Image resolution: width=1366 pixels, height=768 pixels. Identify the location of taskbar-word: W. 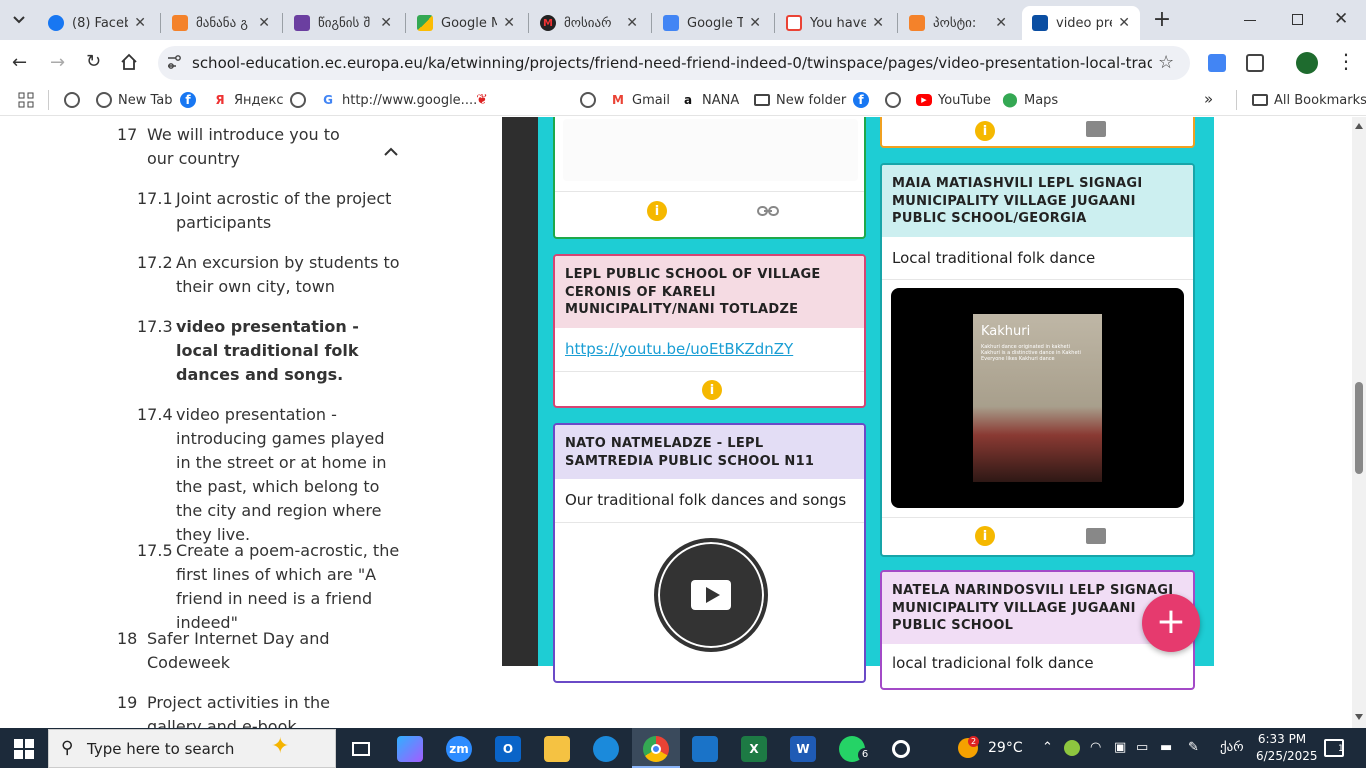
(803, 749).